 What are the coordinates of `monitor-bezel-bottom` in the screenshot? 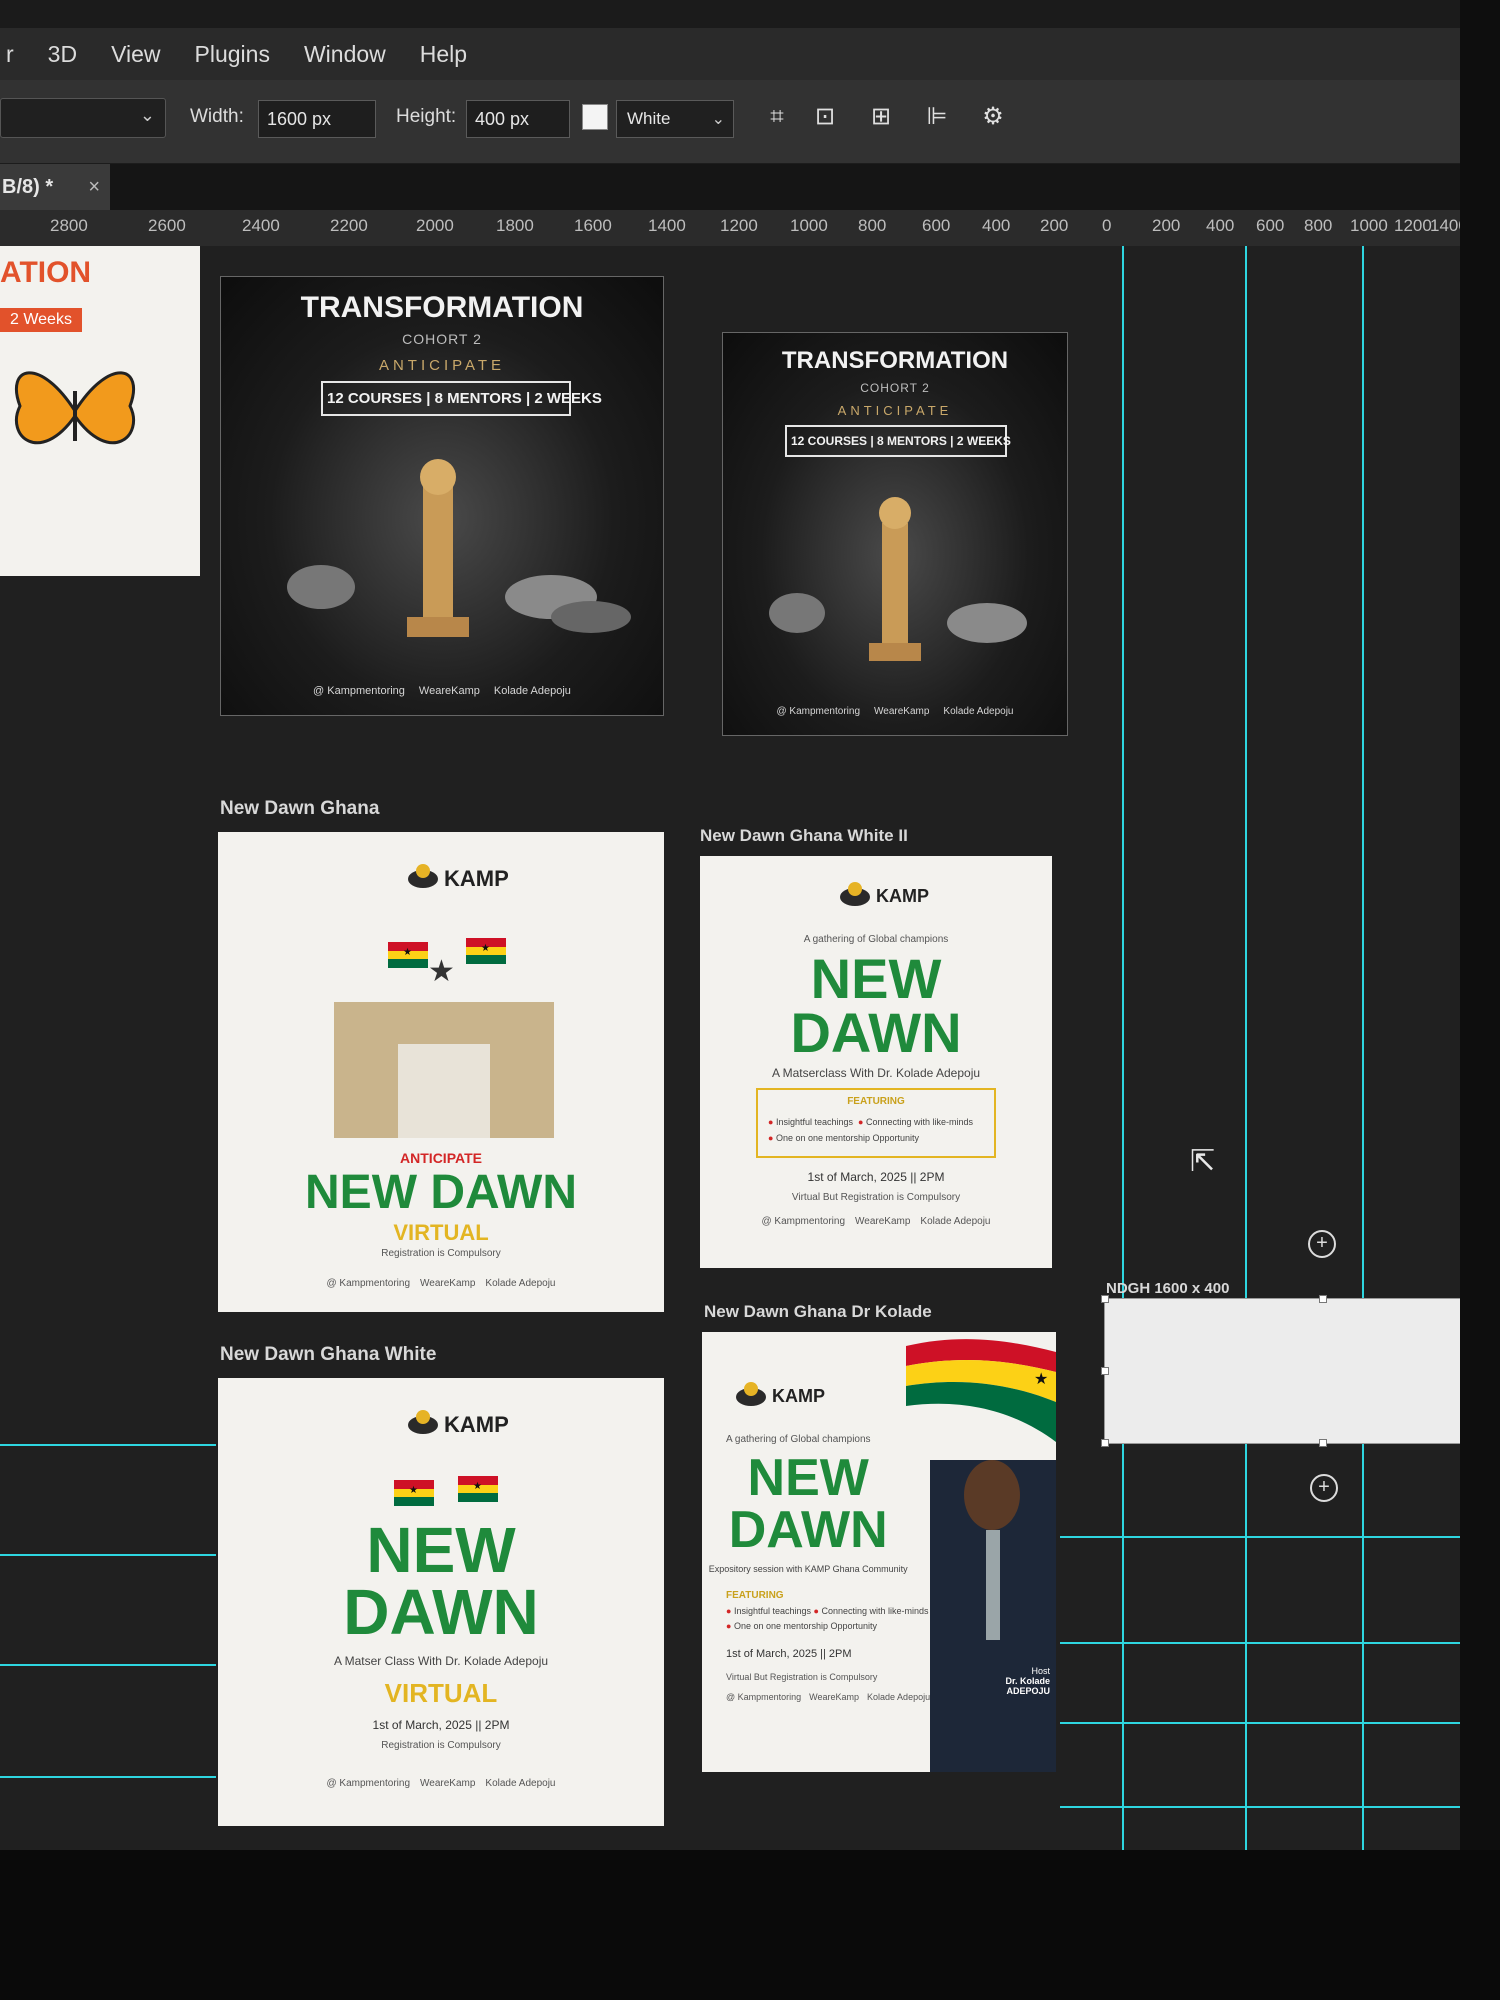 It's located at (750, 1925).